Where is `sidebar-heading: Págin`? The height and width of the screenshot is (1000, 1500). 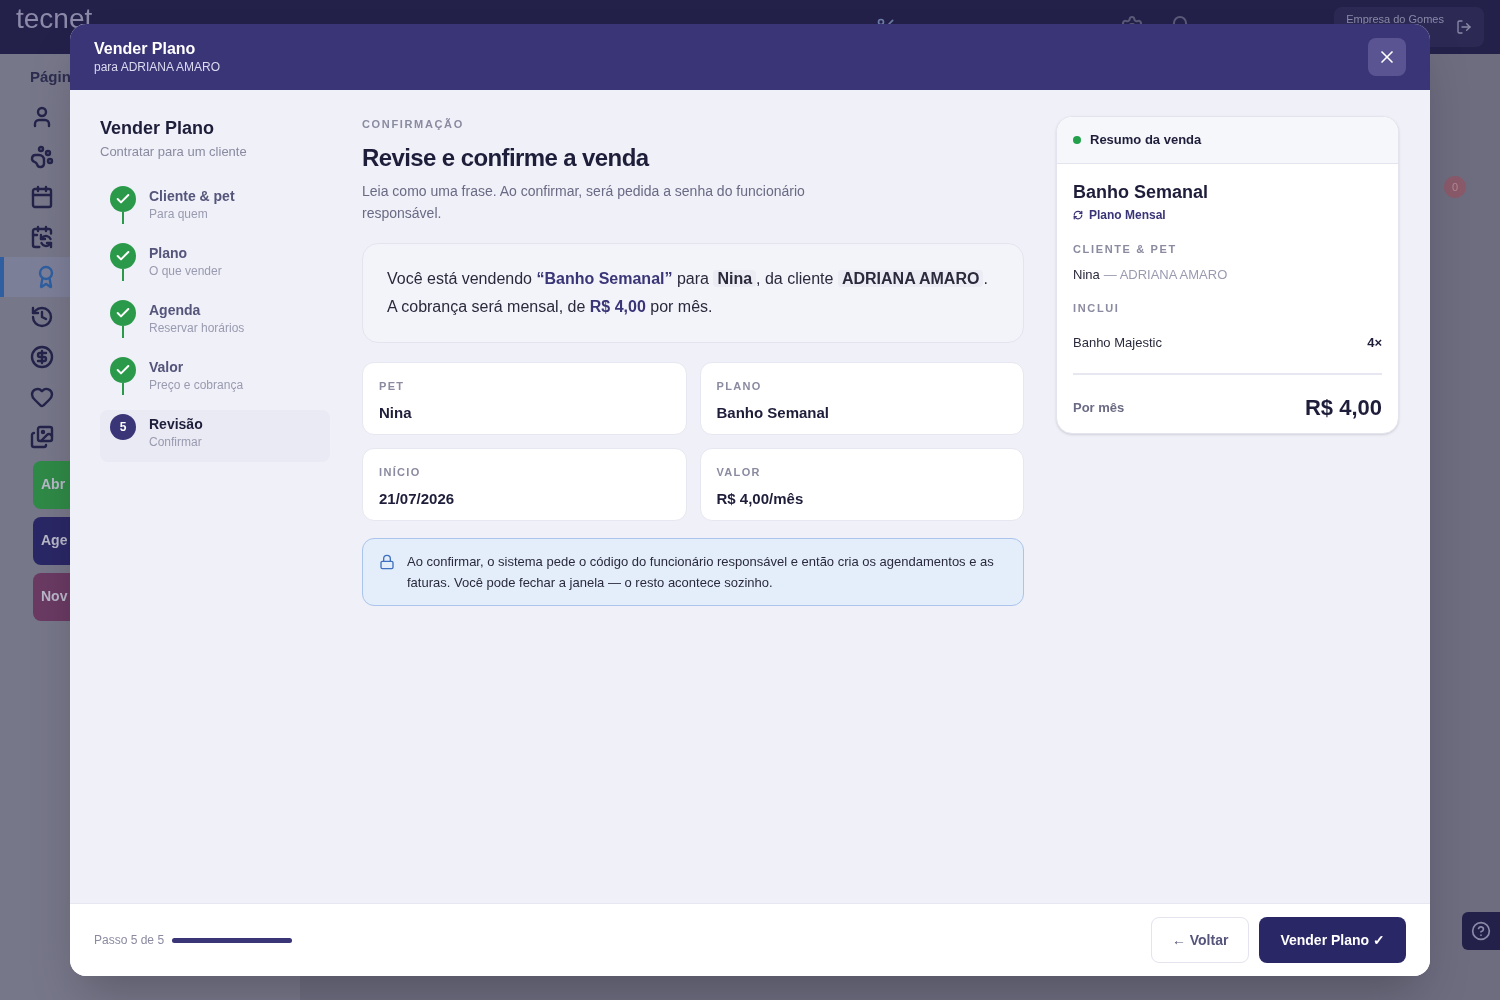
sidebar-heading: Págin is located at coordinates (50, 77).